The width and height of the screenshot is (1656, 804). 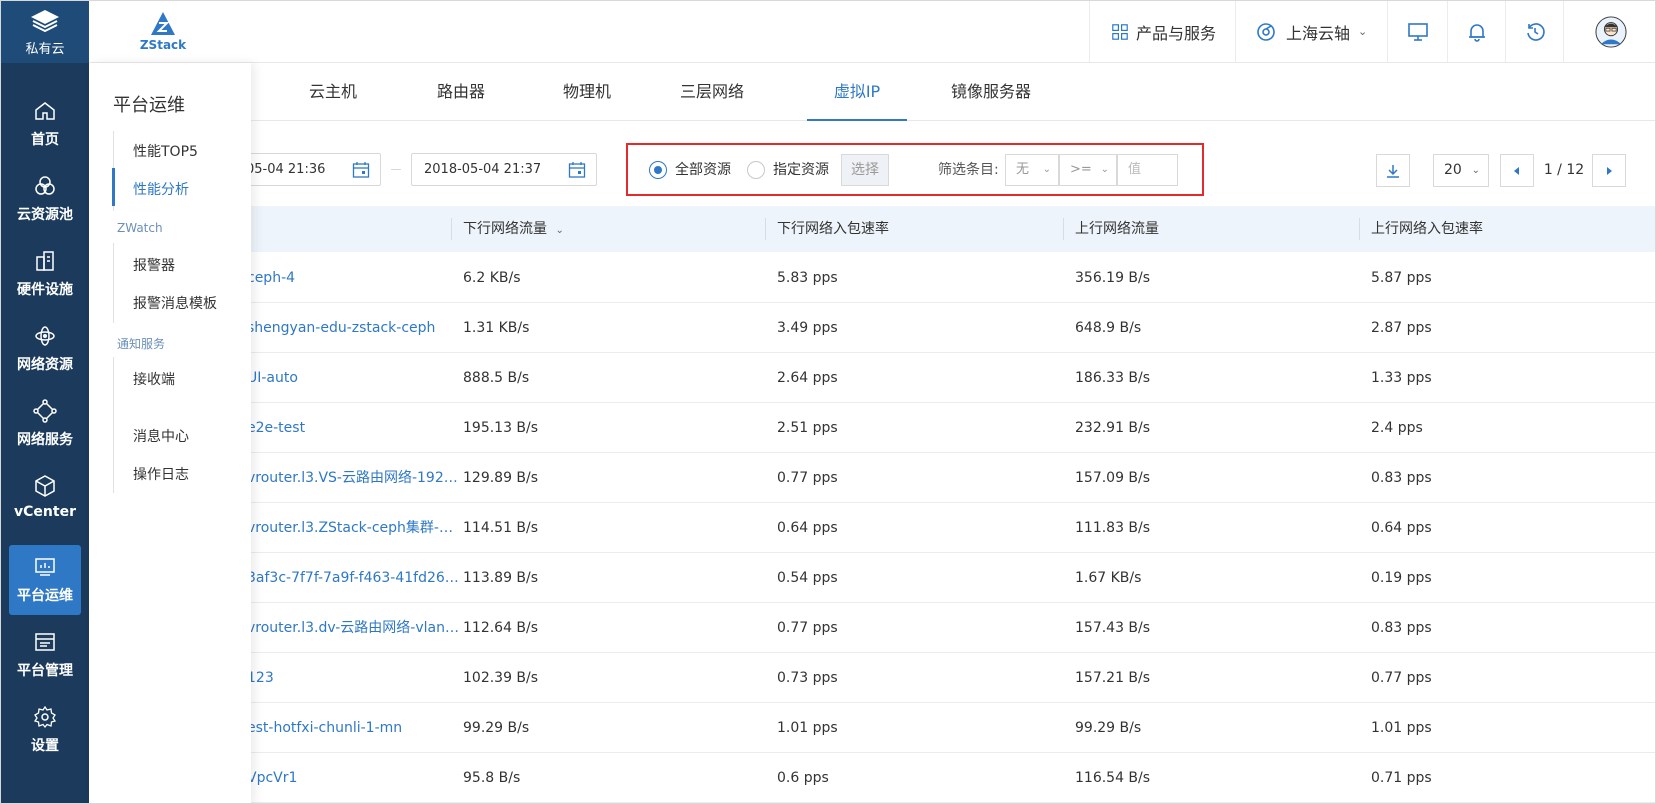 I want to click on submenu-title: 平台运维, so click(x=149, y=105).